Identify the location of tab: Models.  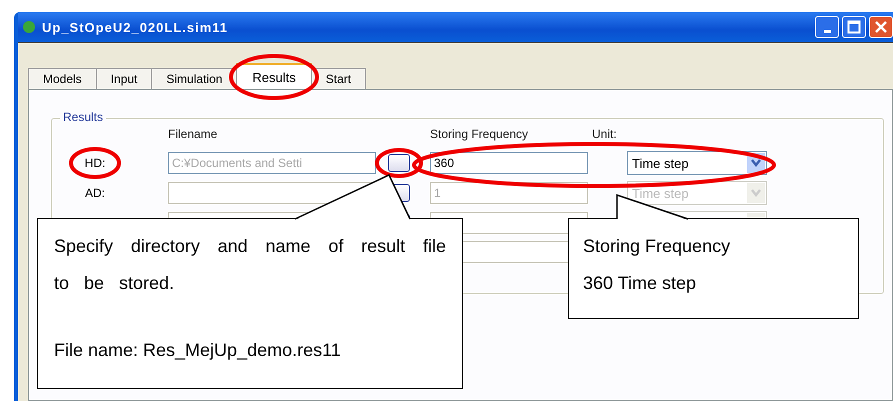
(62, 78).